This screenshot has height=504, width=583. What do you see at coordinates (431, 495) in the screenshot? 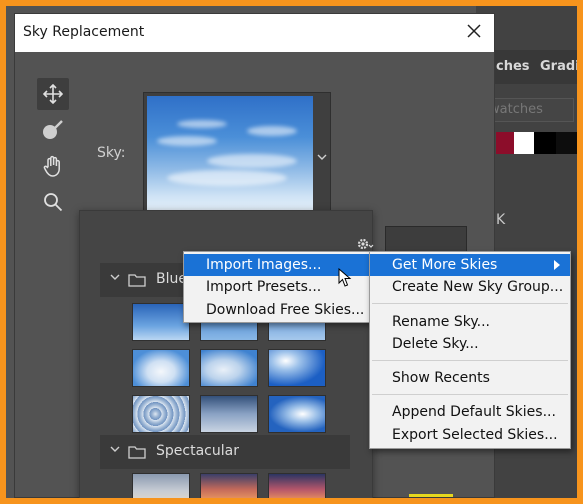
I see `accent-line` at bounding box center [431, 495].